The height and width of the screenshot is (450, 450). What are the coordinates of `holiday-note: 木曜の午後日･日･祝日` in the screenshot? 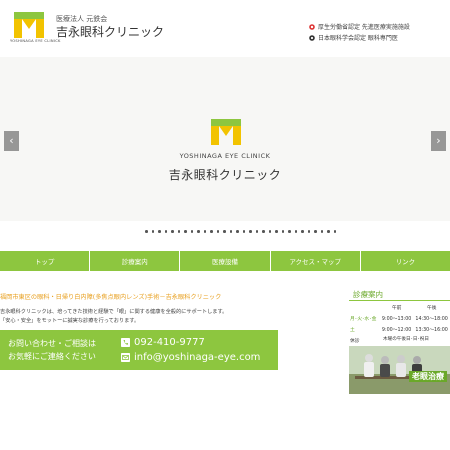 It's located at (406, 339).